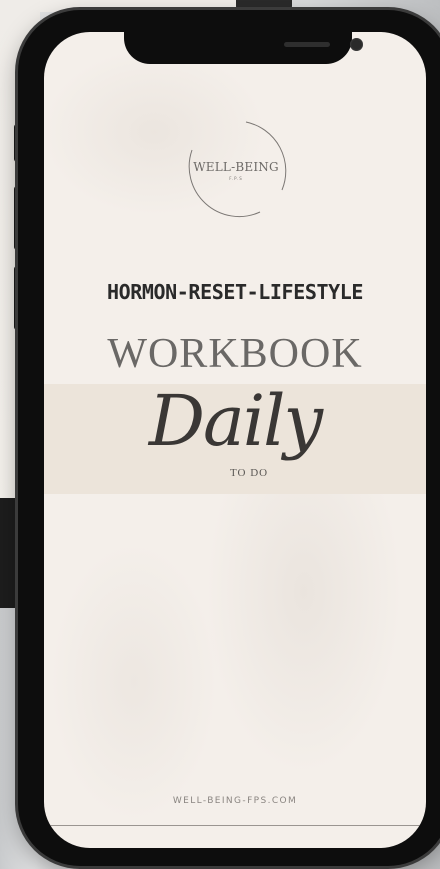  What do you see at coordinates (235, 801) in the screenshot?
I see `footer-website: WELL-BEING-FPS.COM` at bounding box center [235, 801].